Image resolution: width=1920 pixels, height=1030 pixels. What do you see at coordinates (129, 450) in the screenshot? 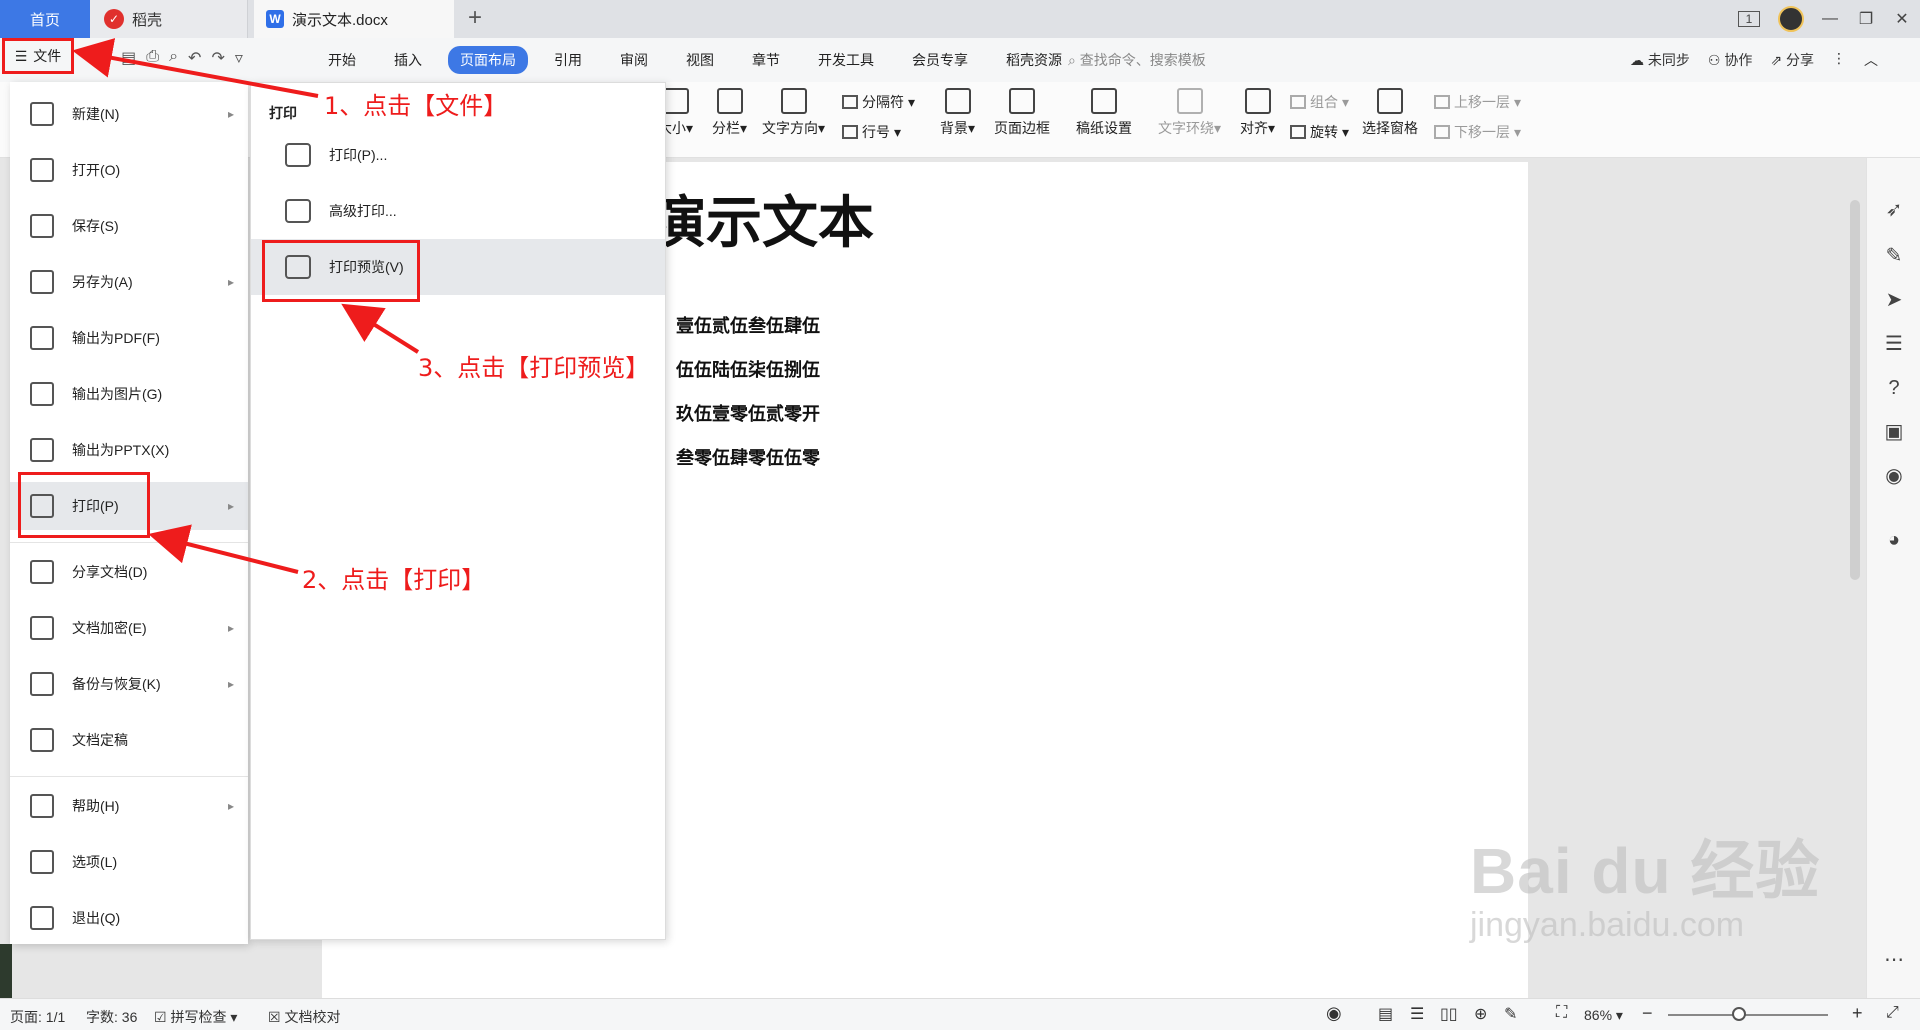
I see `file-menu-item-export-pptx: 输出为PPTX(X)` at bounding box center [129, 450].